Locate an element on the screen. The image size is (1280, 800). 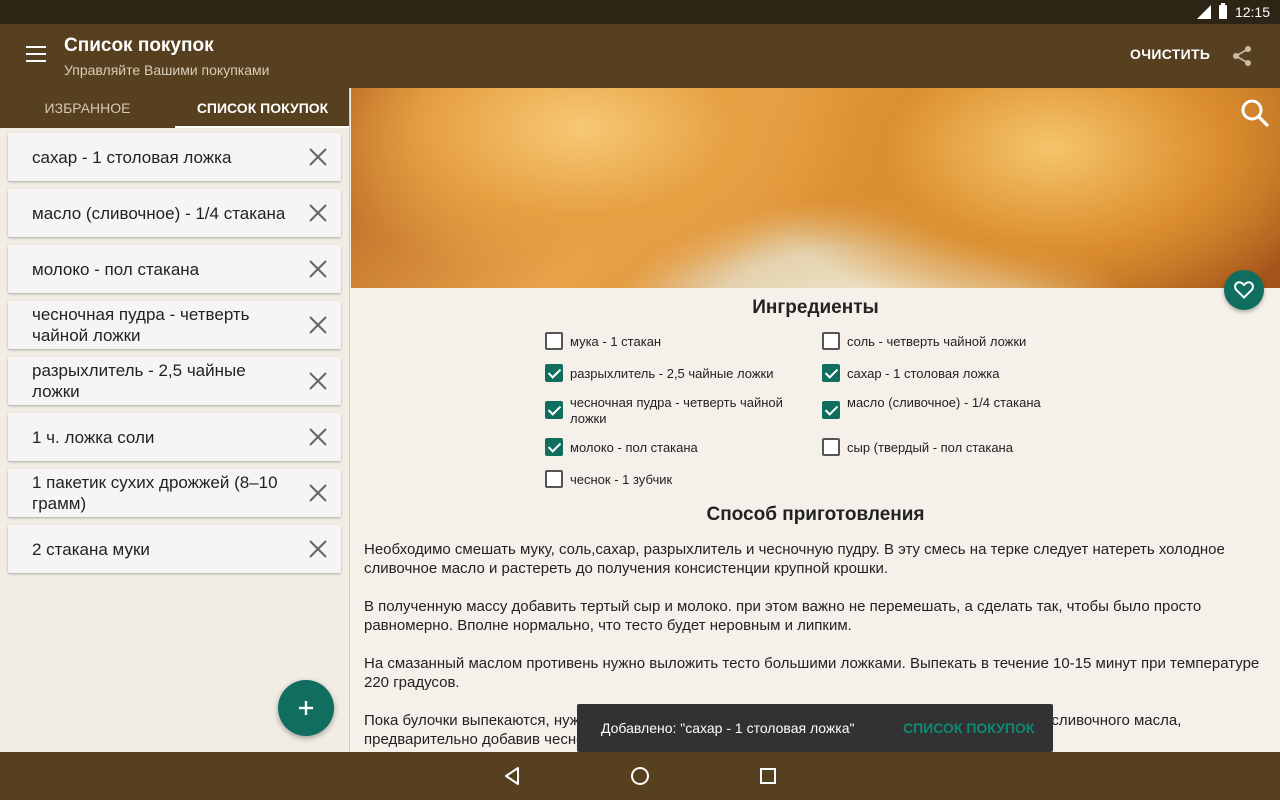
list-item: чесночная пудра - четверть чайной ложки is located at coordinates (174, 325).